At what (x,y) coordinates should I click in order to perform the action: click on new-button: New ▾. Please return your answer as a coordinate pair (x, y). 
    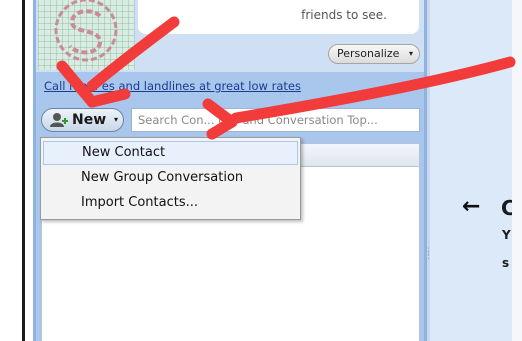
    Looking at the image, I should click on (82, 120).